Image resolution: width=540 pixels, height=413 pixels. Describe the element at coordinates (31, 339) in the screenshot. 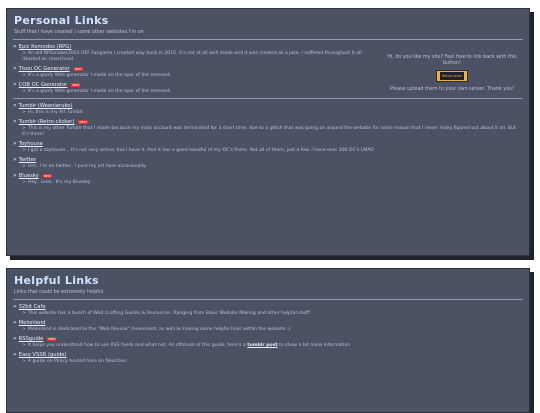

I see `link-rssguide: RSSguide` at that location.